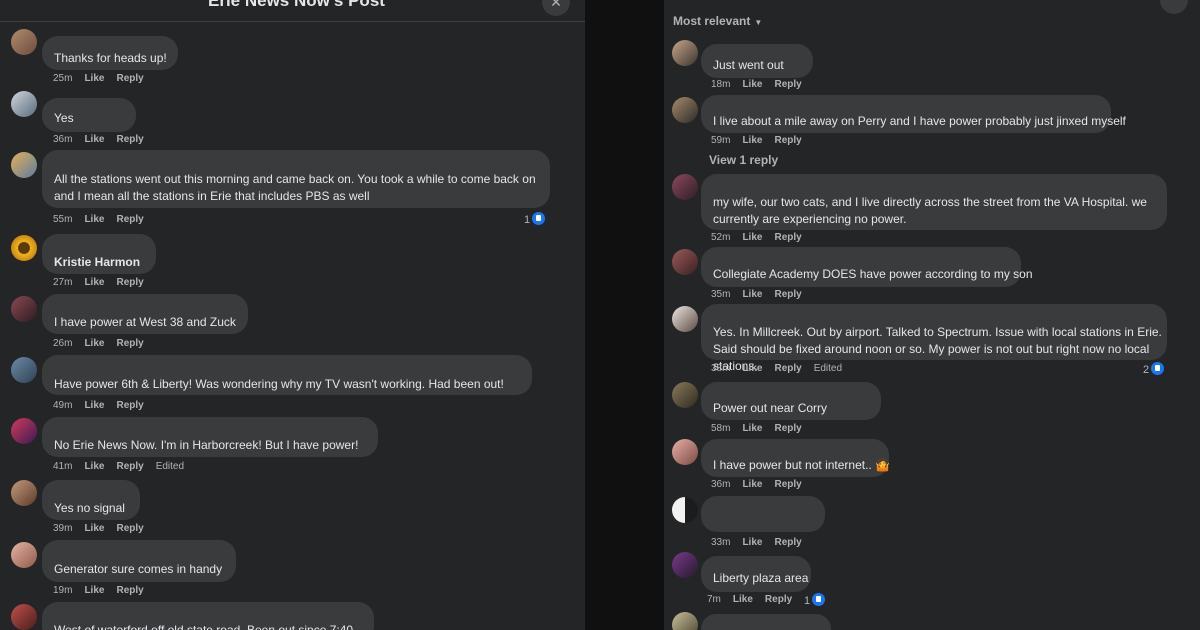 The width and height of the screenshot is (1200, 630). Describe the element at coordinates (763, 514) in the screenshot. I see `comment-bubble` at that location.